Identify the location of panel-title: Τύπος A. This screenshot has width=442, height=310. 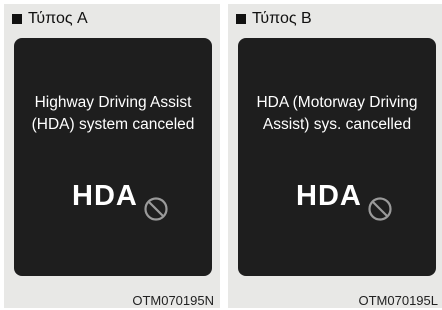
(50, 19).